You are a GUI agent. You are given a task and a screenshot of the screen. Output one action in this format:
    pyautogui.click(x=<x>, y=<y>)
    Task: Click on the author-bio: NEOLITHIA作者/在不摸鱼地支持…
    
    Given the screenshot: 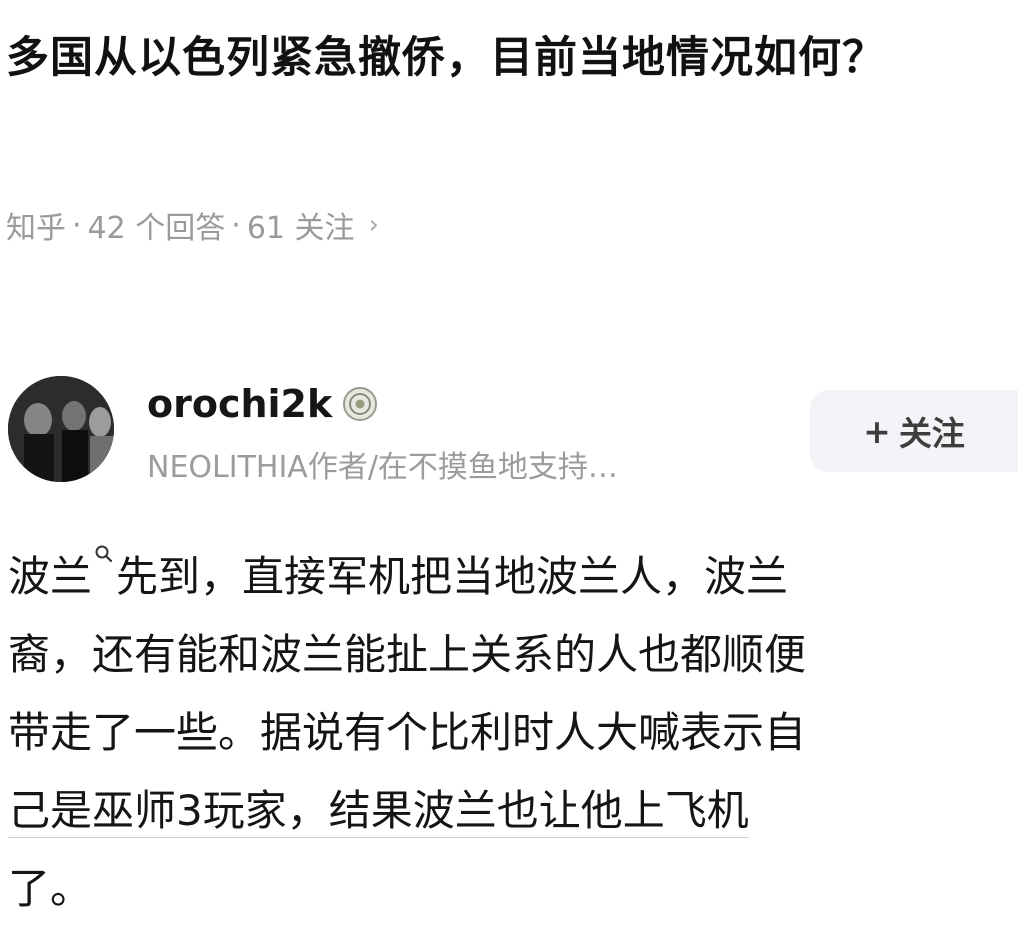 What is the action you would take?
    pyautogui.click(x=382, y=467)
    